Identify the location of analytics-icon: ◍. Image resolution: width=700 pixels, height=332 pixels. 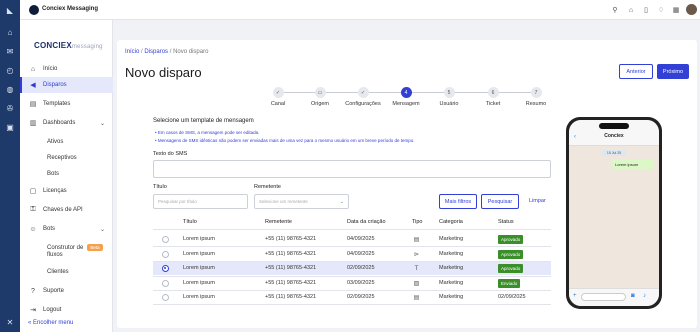
(10, 89).